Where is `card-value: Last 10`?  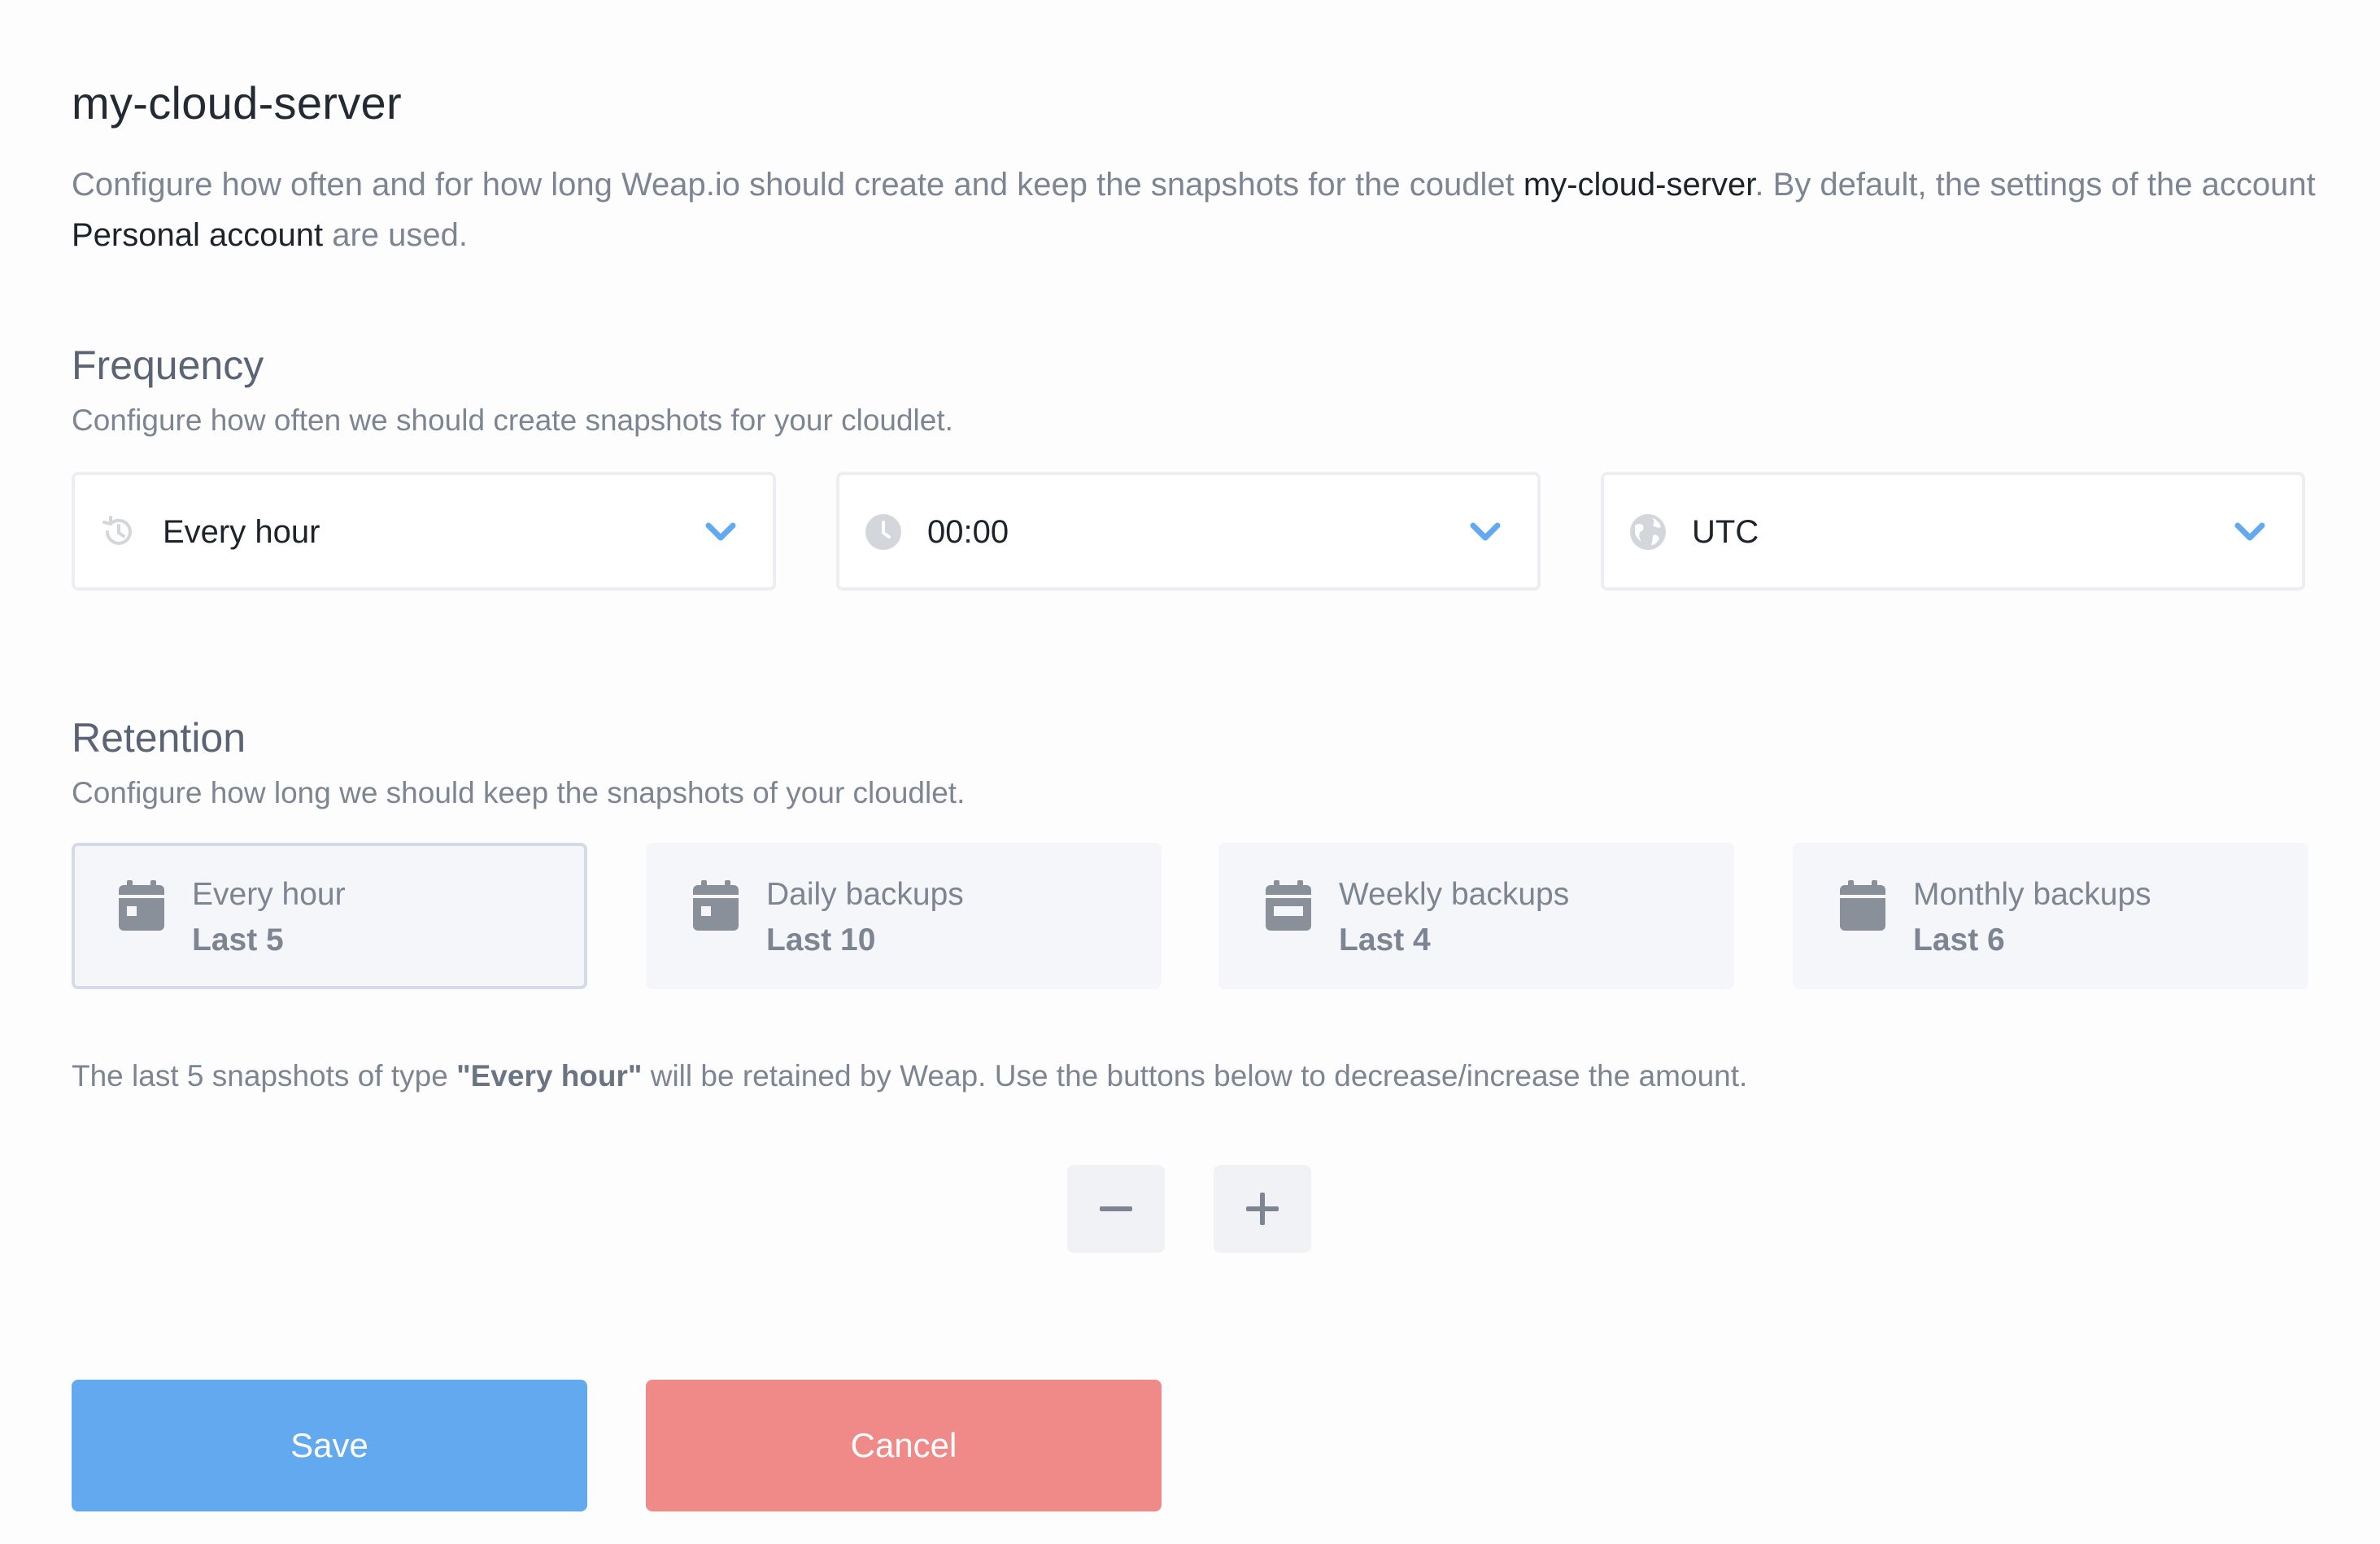
card-value: Last 10 is located at coordinates (821, 939).